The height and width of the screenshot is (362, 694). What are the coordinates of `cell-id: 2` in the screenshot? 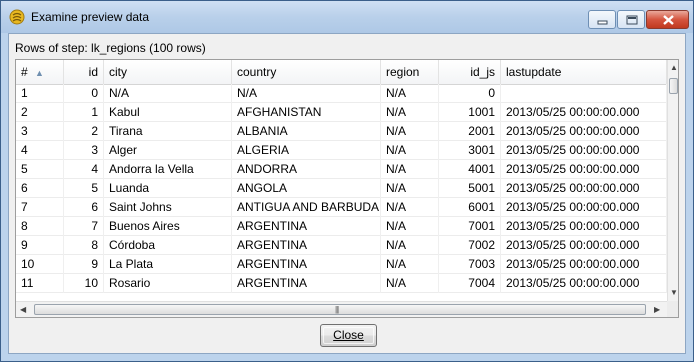 It's located at (84, 131).